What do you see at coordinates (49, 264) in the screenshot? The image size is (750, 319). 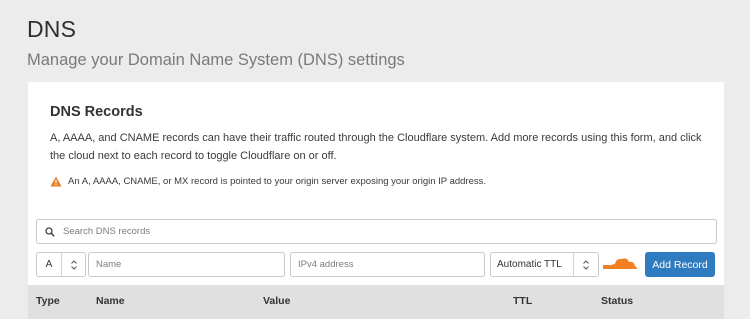 I see `record-type-value: A` at bounding box center [49, 264].